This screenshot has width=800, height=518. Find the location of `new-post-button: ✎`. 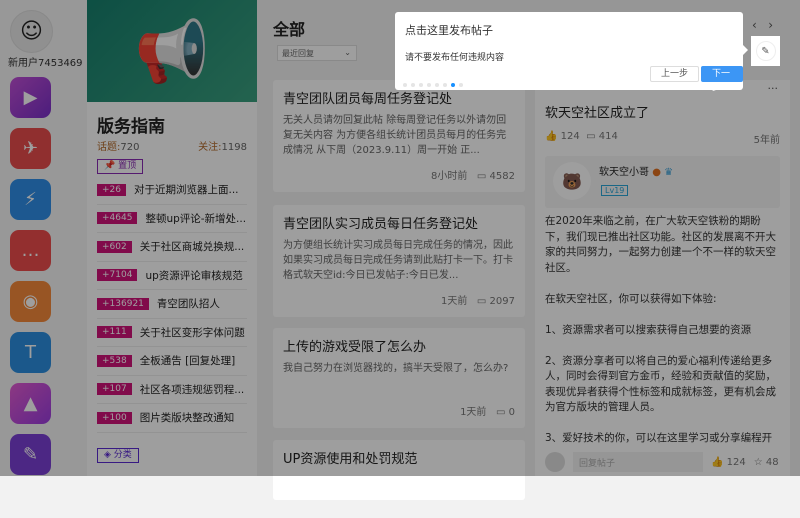

new-post-button: ✎ is located at coordinates (765, 51).